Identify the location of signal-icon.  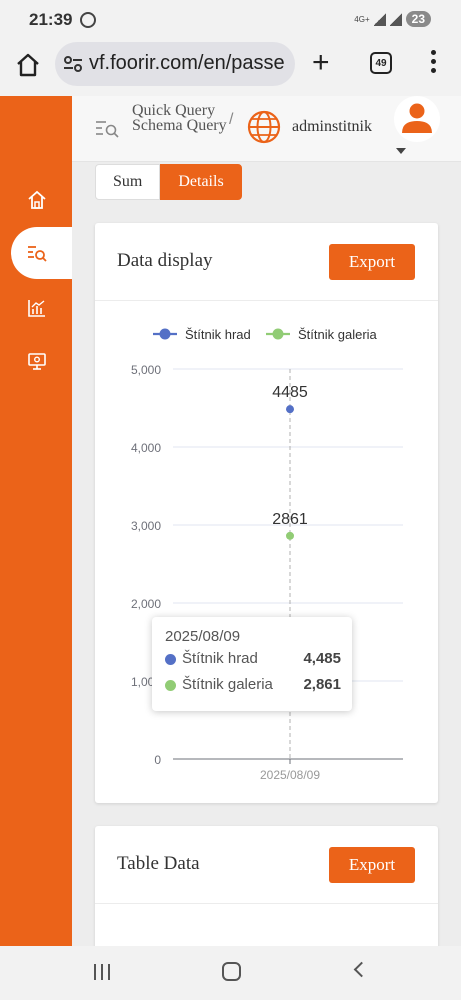
(379, 19).